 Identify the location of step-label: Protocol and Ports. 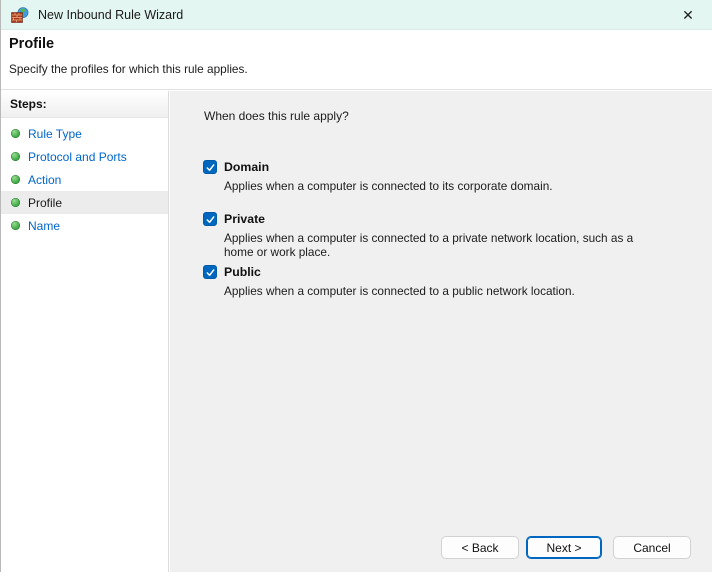
(77, 156).